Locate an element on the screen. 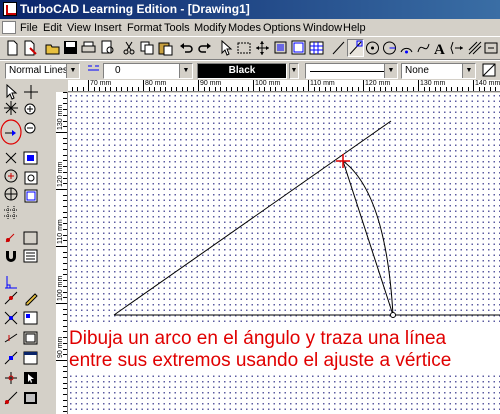 Image resolution: width=500 pixels, height=414 pixels. print-preview-icon is located at coordinates (107, 48).